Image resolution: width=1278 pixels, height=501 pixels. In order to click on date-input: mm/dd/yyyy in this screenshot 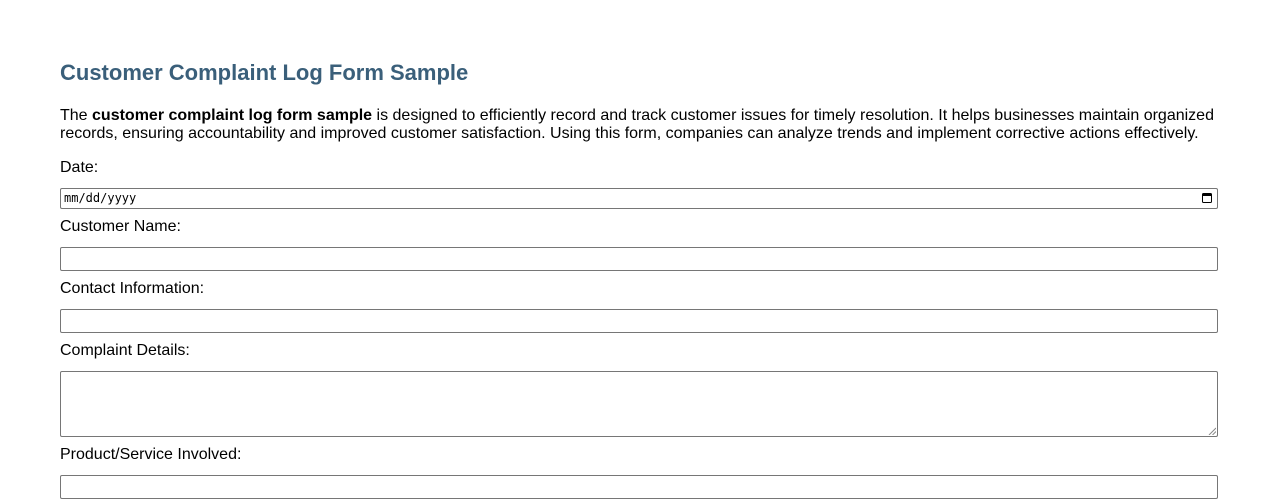, I will do `click(639, 198)`.